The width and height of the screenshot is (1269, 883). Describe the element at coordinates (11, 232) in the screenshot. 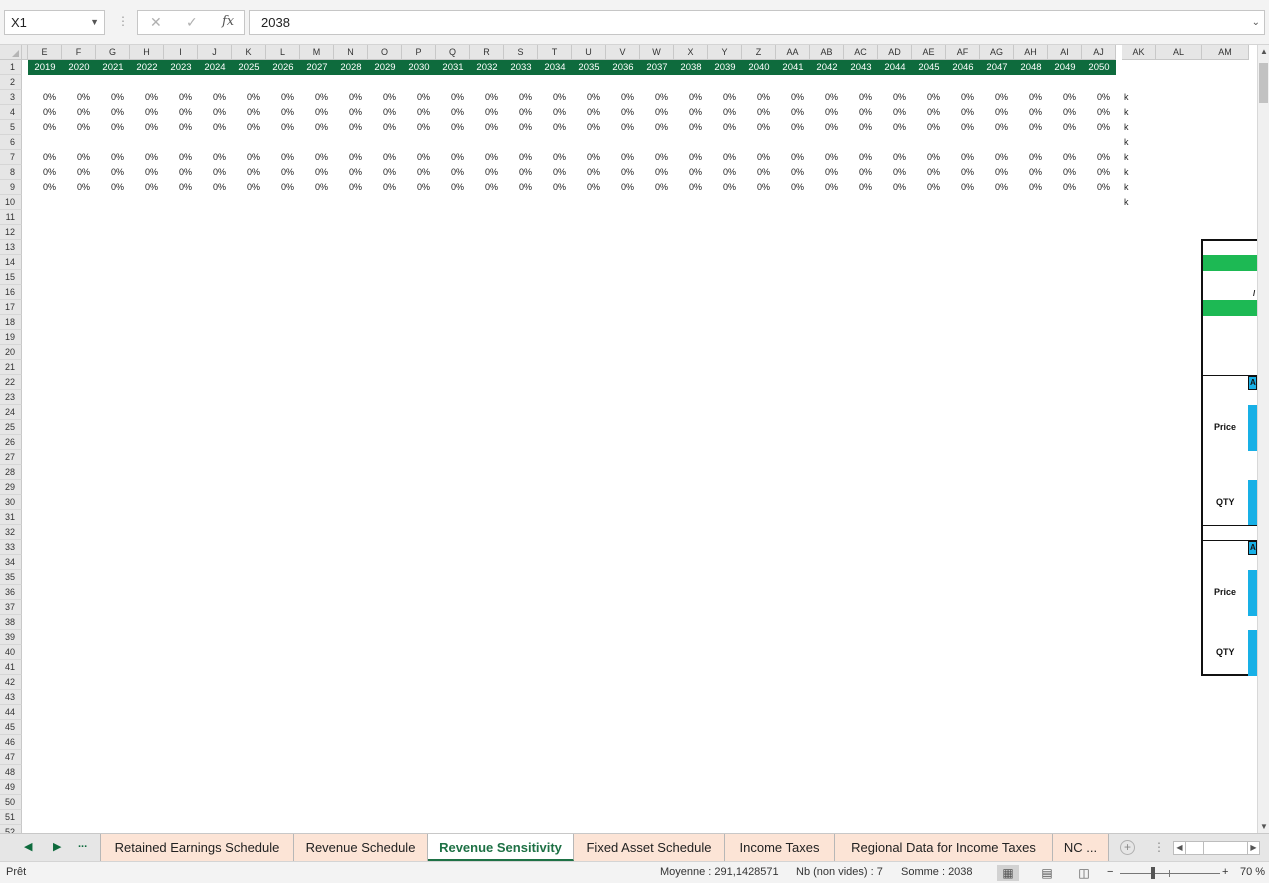

I see `row-header-12: 12` at that location.